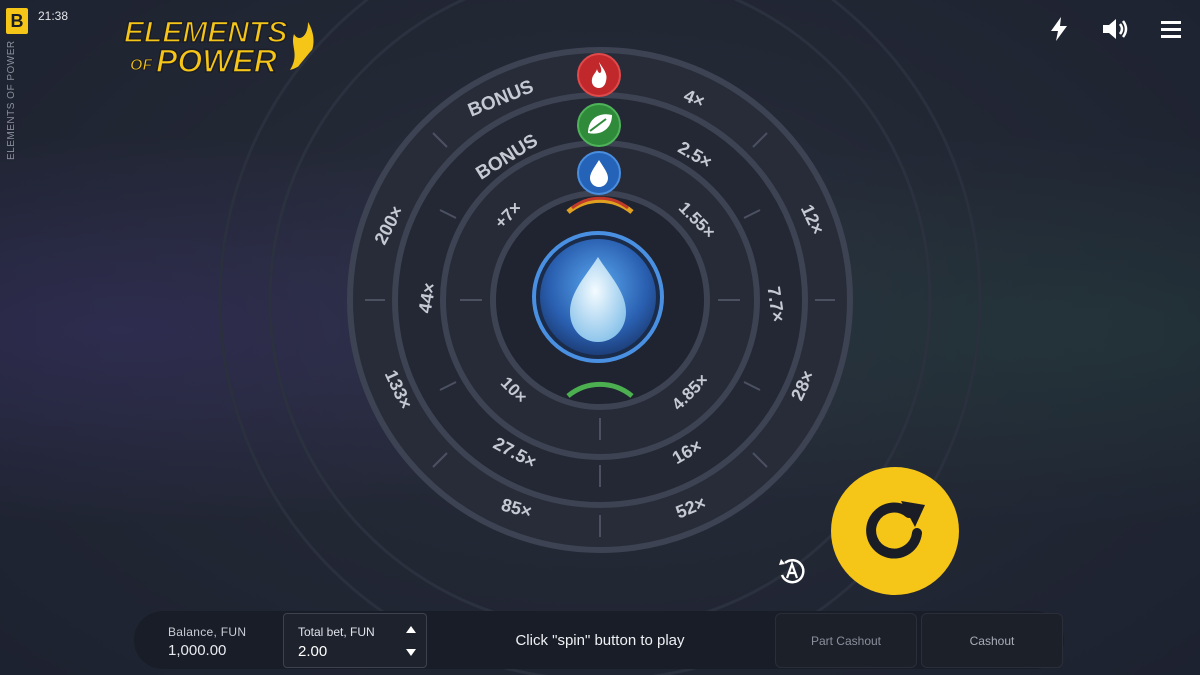 The height and width of the screenshot is (675, 1200). What do you see at coordinates (599, 125) in the screenshot?
I see `leaf-icon` at bounding box center [599, 125].